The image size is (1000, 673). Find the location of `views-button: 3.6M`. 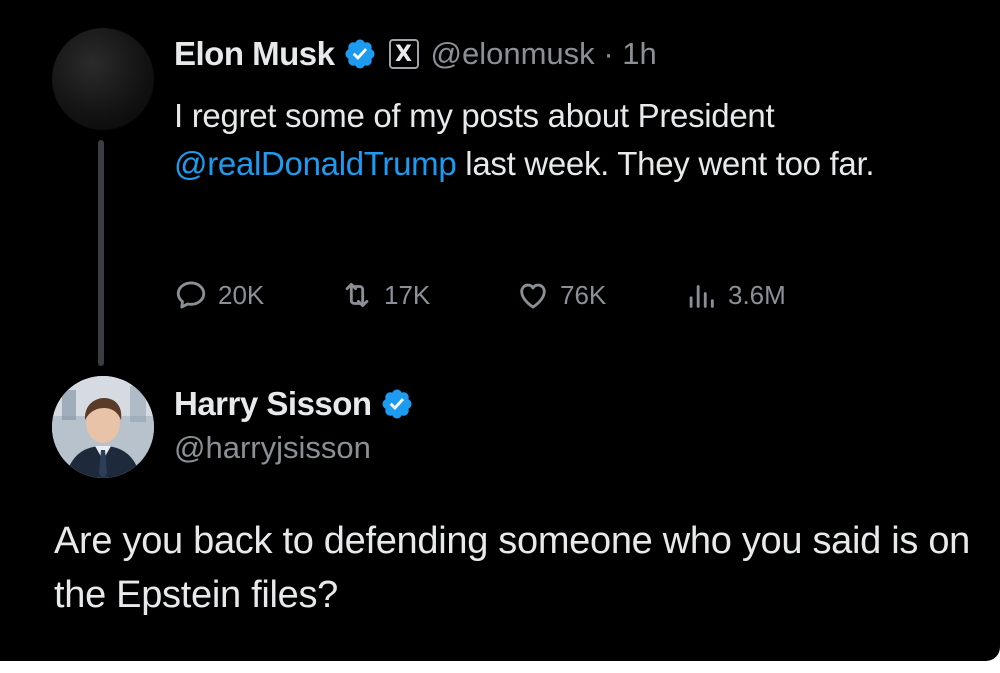

views-button: 3.6M is located at coordinates (735, 295).